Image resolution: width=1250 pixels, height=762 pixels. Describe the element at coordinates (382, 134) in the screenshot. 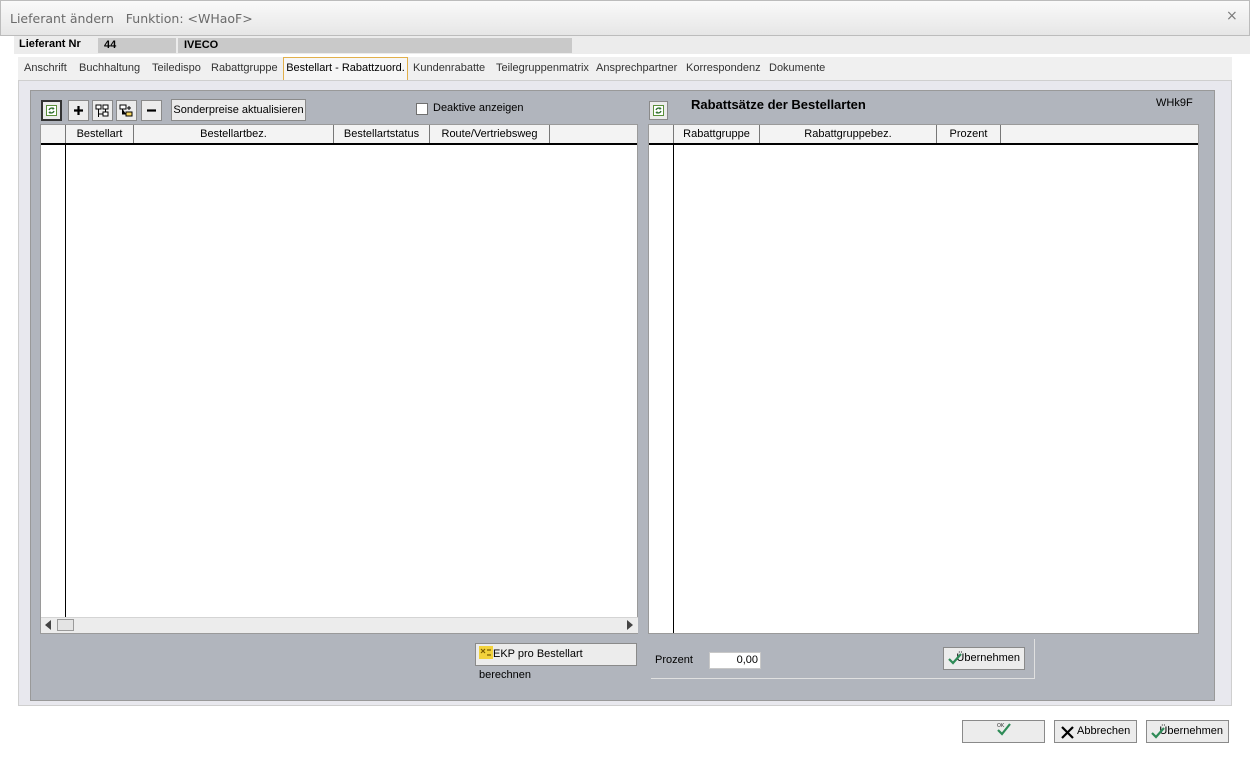

I see `col-bestellartstatus: Bestellartstatus` at that location.